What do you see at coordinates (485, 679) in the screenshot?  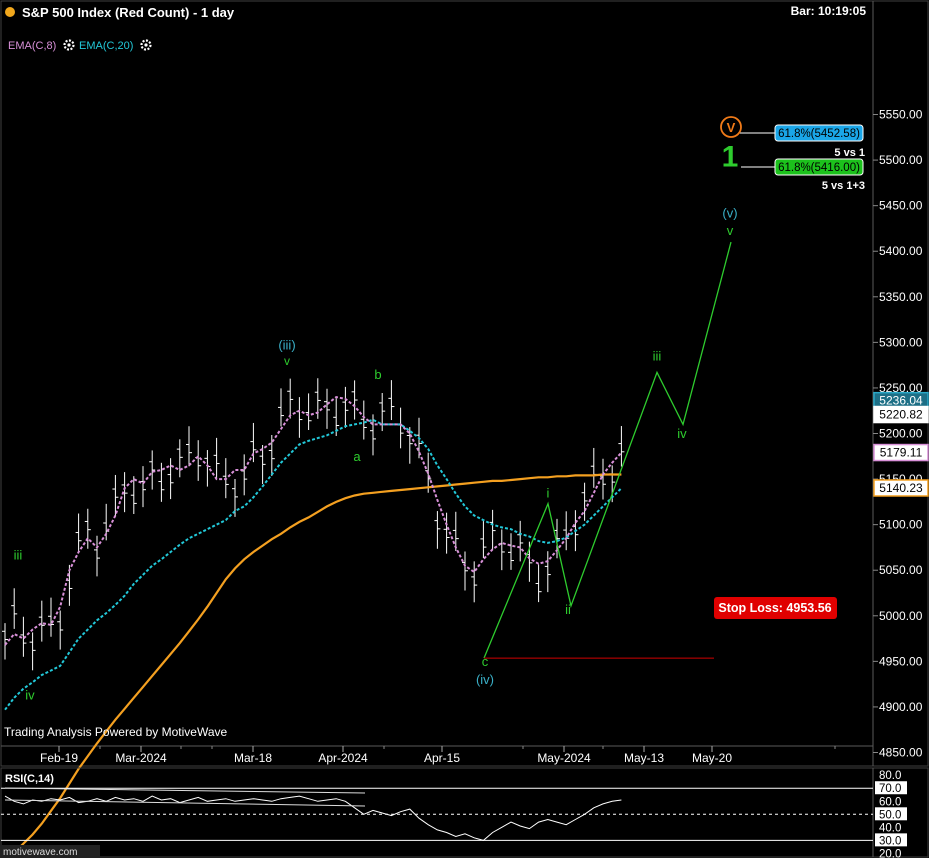 I see `wave-label: (iv)` at bounding box center [485, 679].